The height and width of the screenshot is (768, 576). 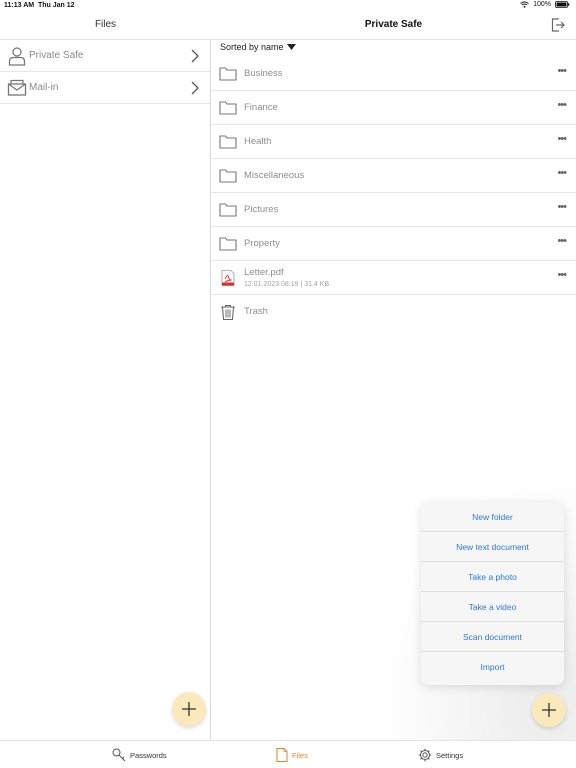 What do you see at coordinates (288, 6) in the screenshot?
I see `status-bar: 11:13 AM Thu Jan 12 100%` at bounding box center [288, 6].